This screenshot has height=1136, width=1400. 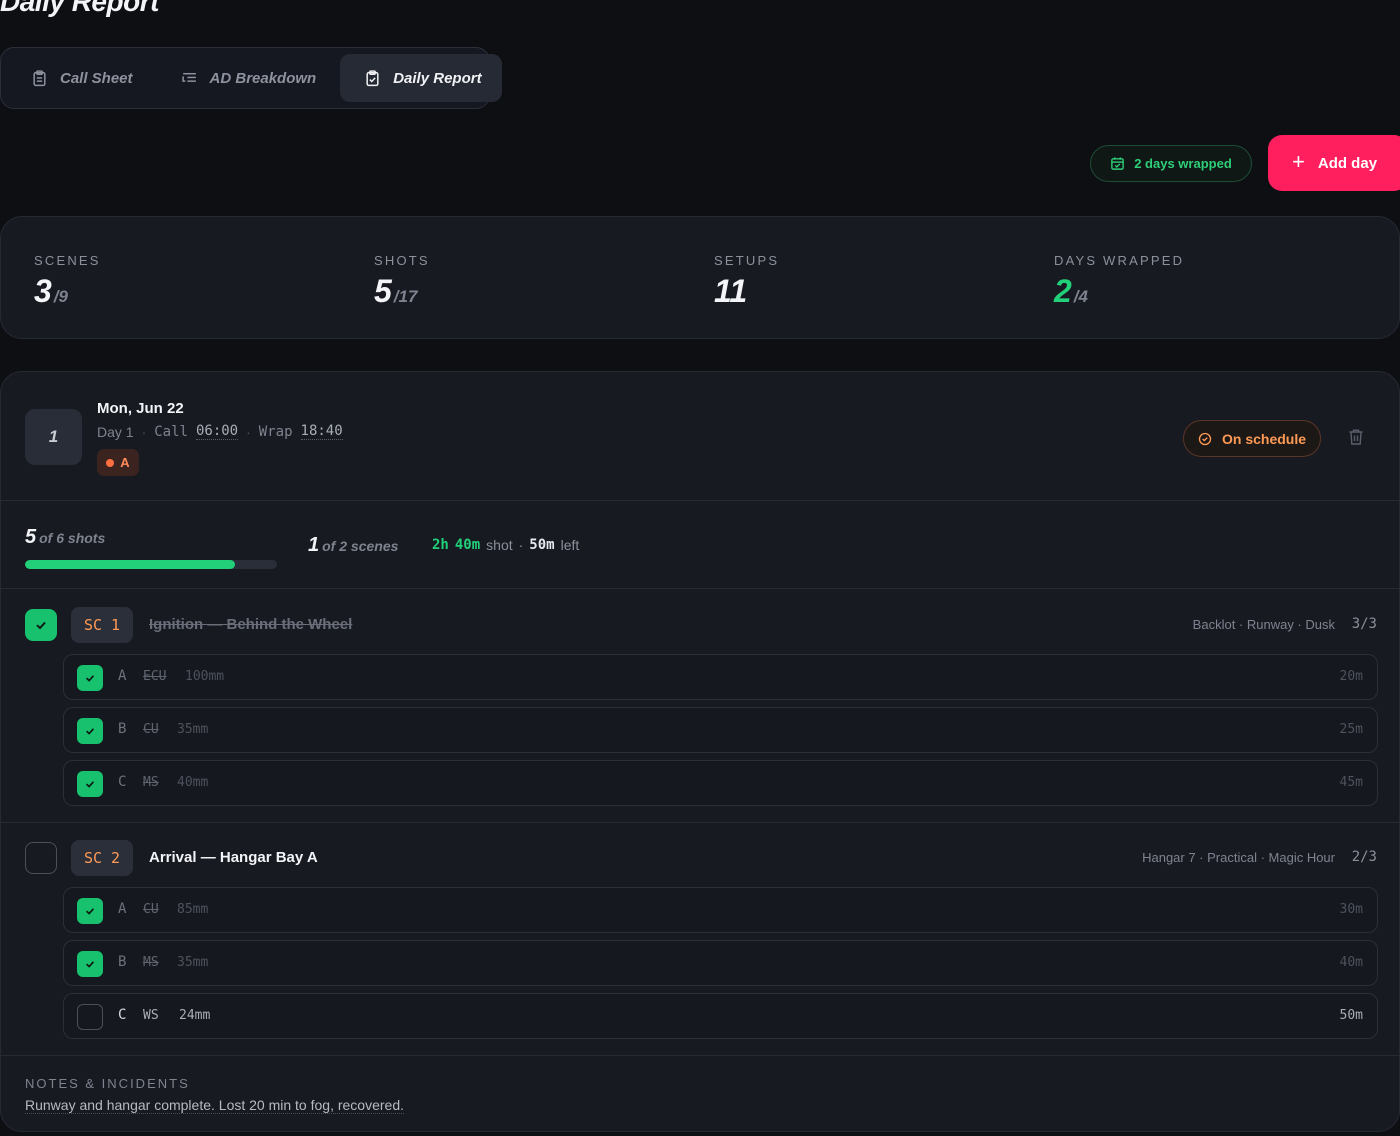 What do you see at coordinates (140, 408) in the screenshot?
I see `day-date: Mon, Jun 22` at bounding box center [140, 408].